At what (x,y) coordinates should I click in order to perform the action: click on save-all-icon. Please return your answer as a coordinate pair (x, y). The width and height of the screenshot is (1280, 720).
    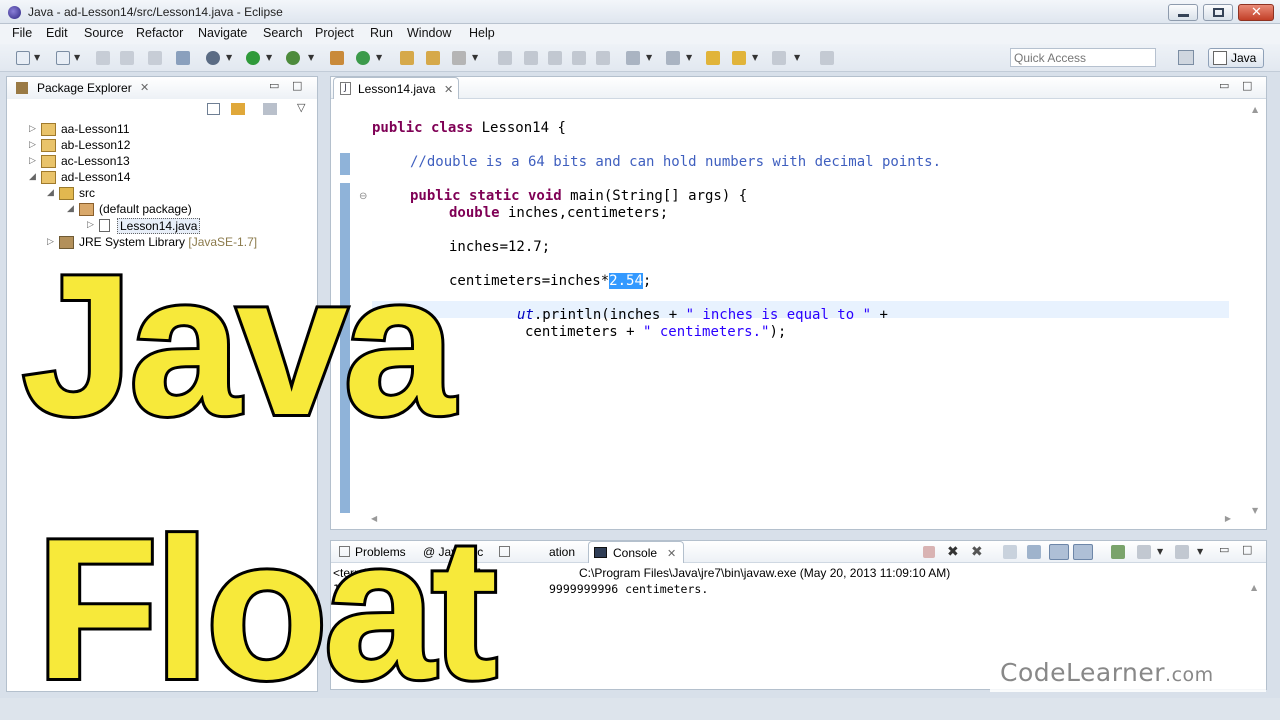
    Looking at the image, I should click on (127, 58).